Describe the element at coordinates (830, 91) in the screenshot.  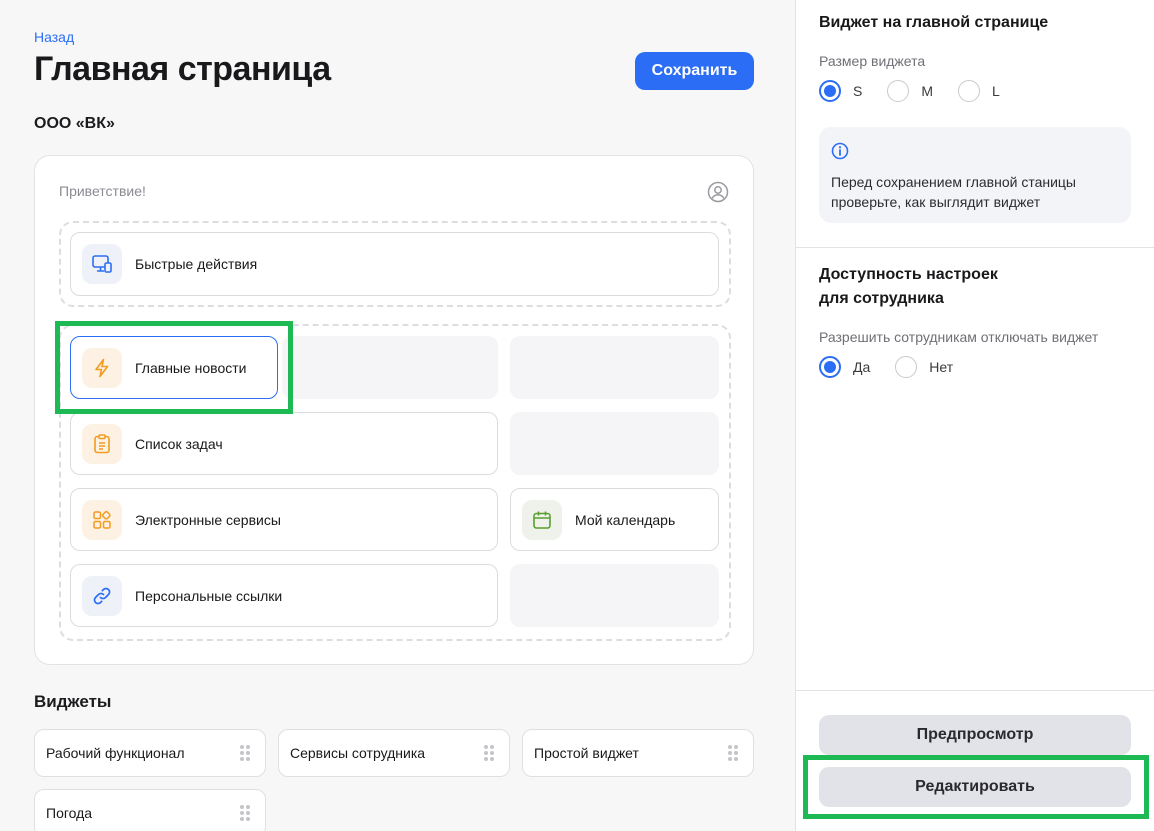
I see `size-radio-s` at that location.